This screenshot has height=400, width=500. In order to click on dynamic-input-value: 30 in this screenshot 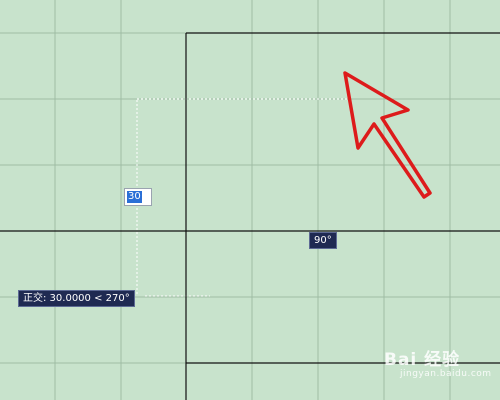, I will do `click(134, 197)`.